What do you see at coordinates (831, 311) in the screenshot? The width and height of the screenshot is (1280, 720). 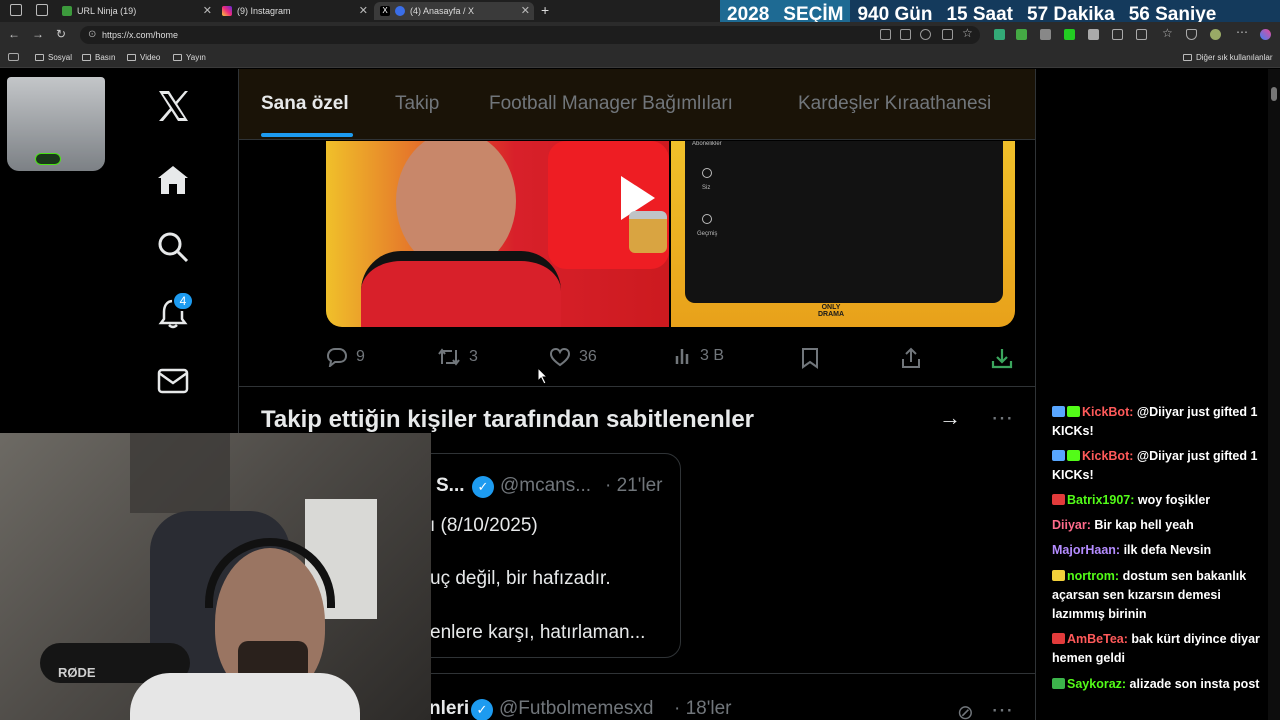 I see `only-drama-logo: ONLY DRAMA` at bounding box center [831, 311].